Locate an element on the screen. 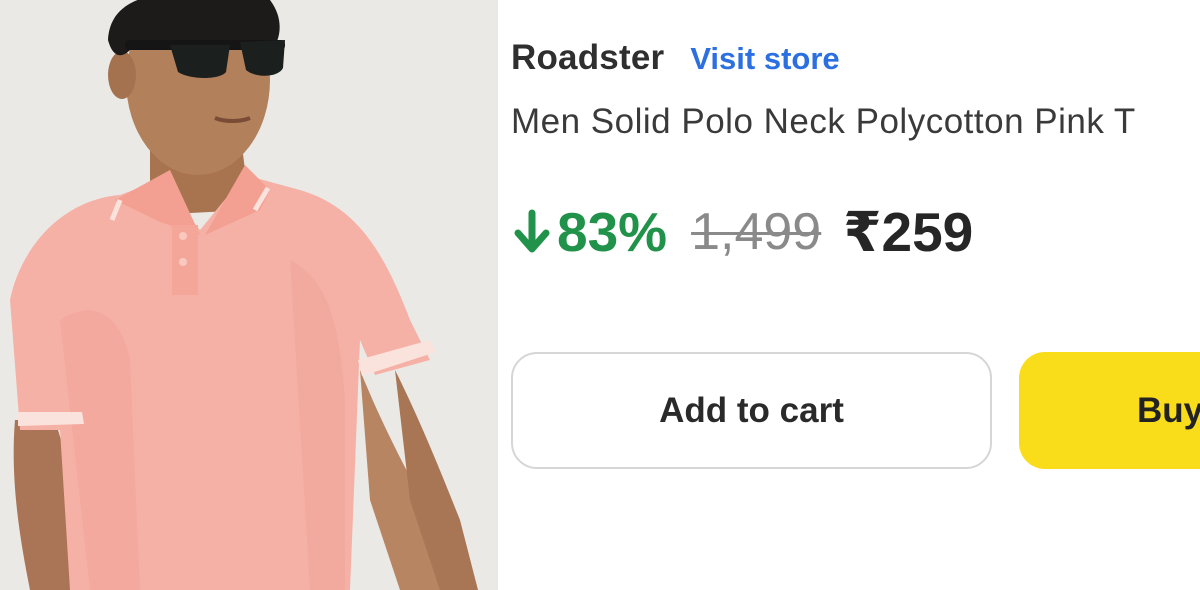 The image size is (1200, 590). buy-now-button: Buy is located at coordinates (1109, 410).